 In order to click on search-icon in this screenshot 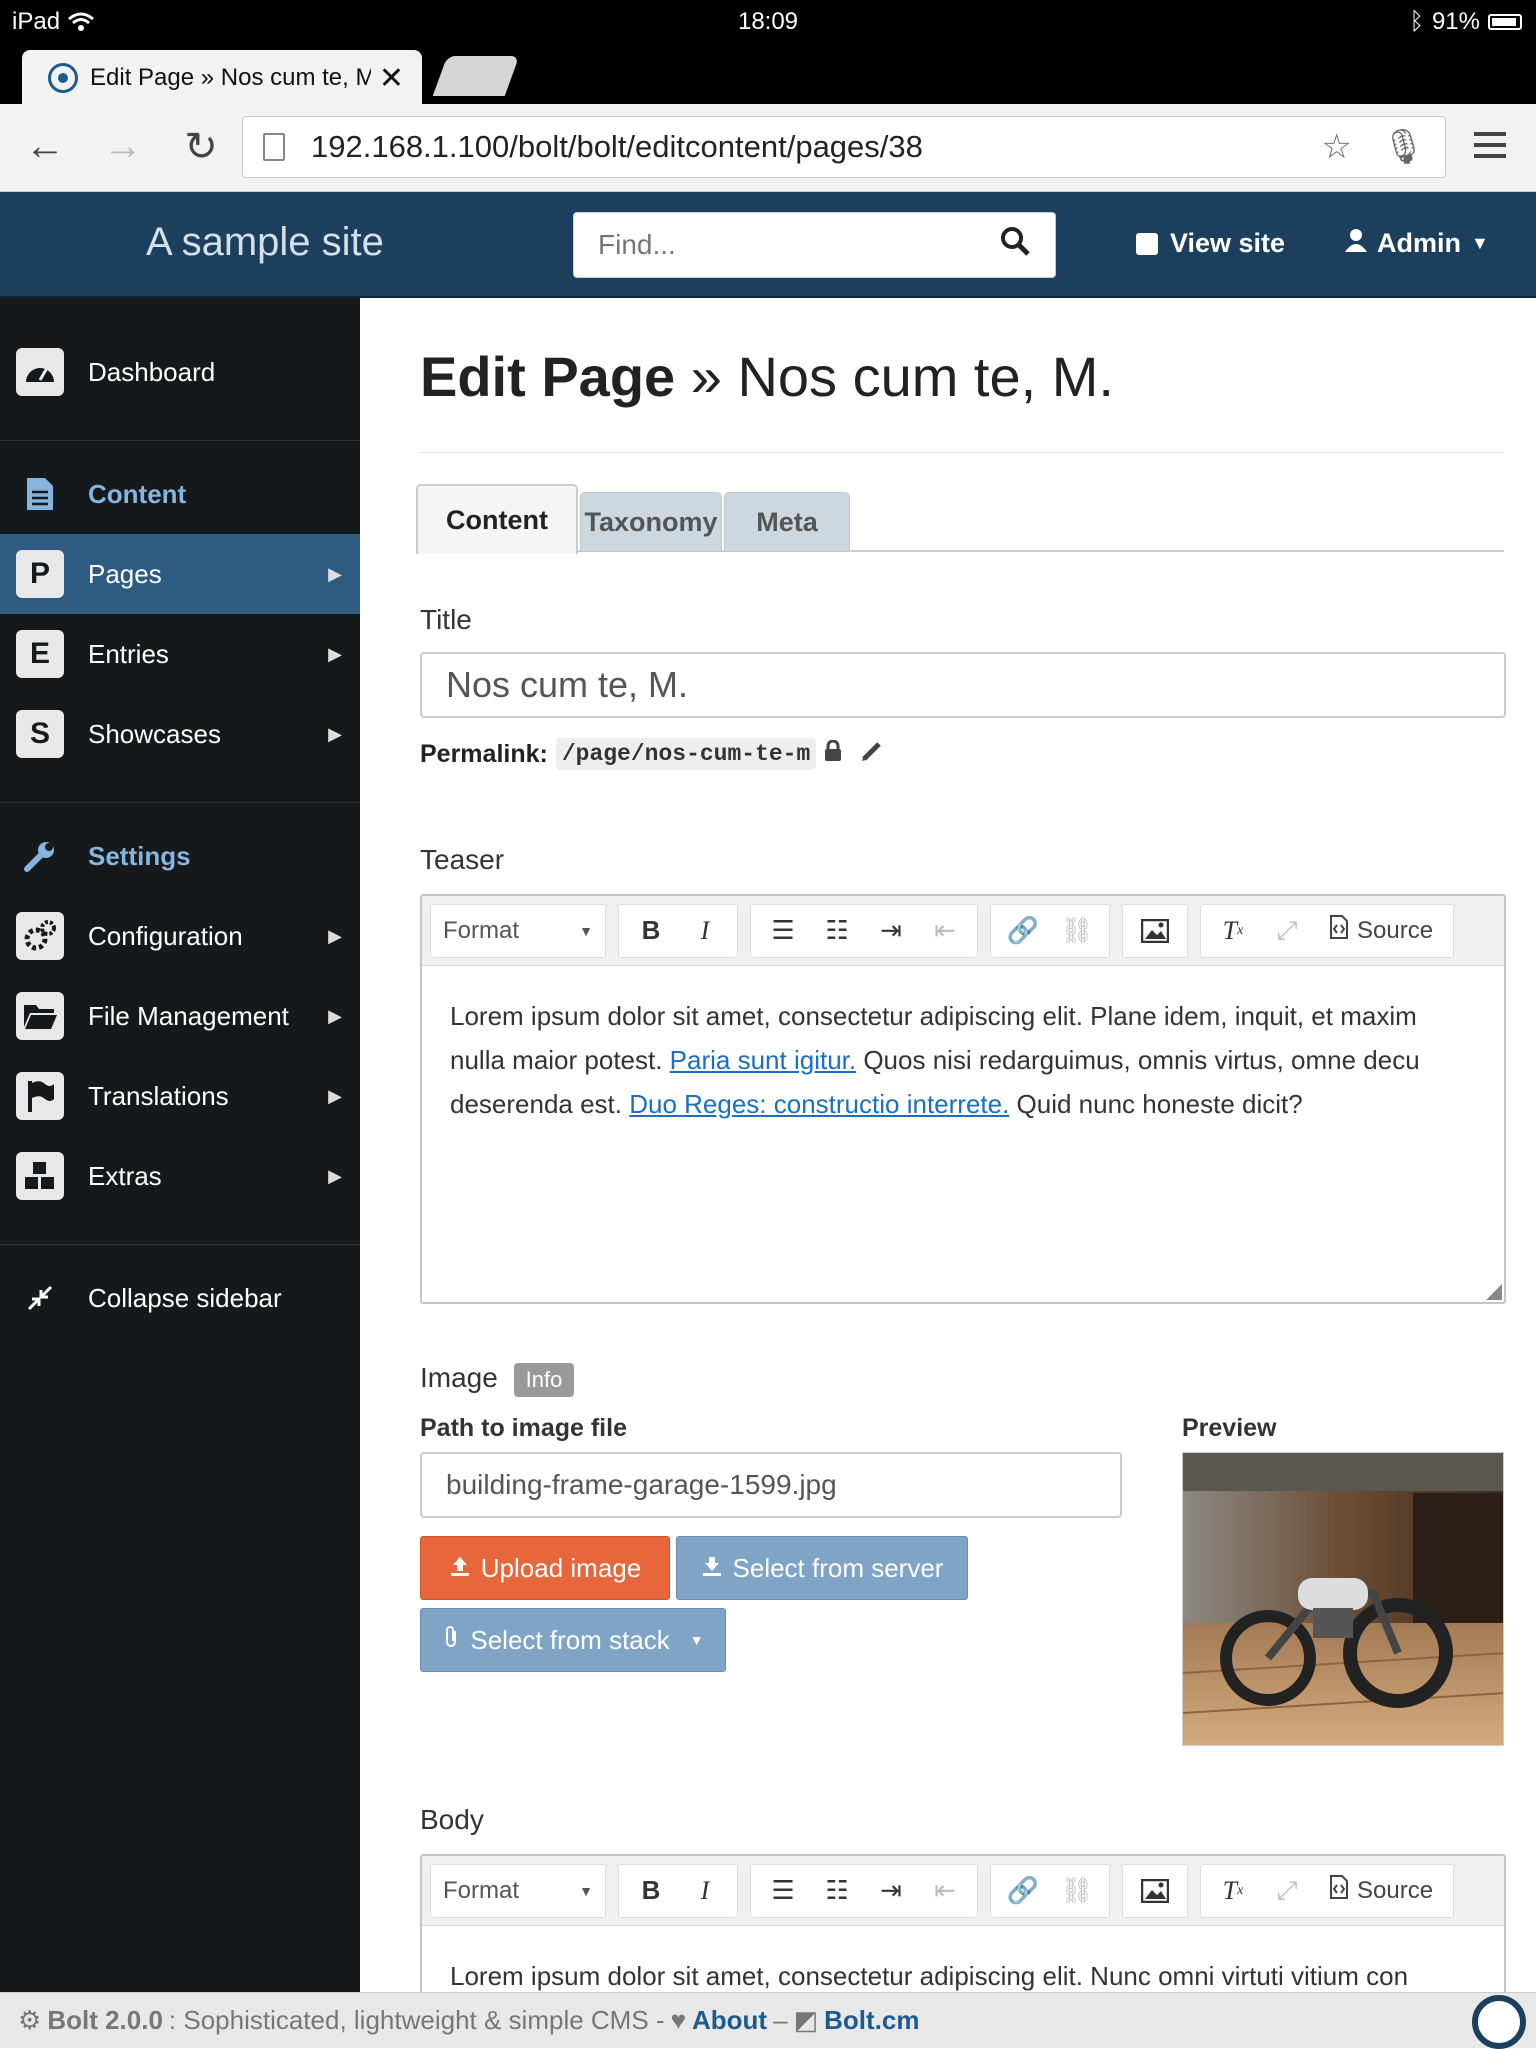, I will do `click(1015, 245)`.